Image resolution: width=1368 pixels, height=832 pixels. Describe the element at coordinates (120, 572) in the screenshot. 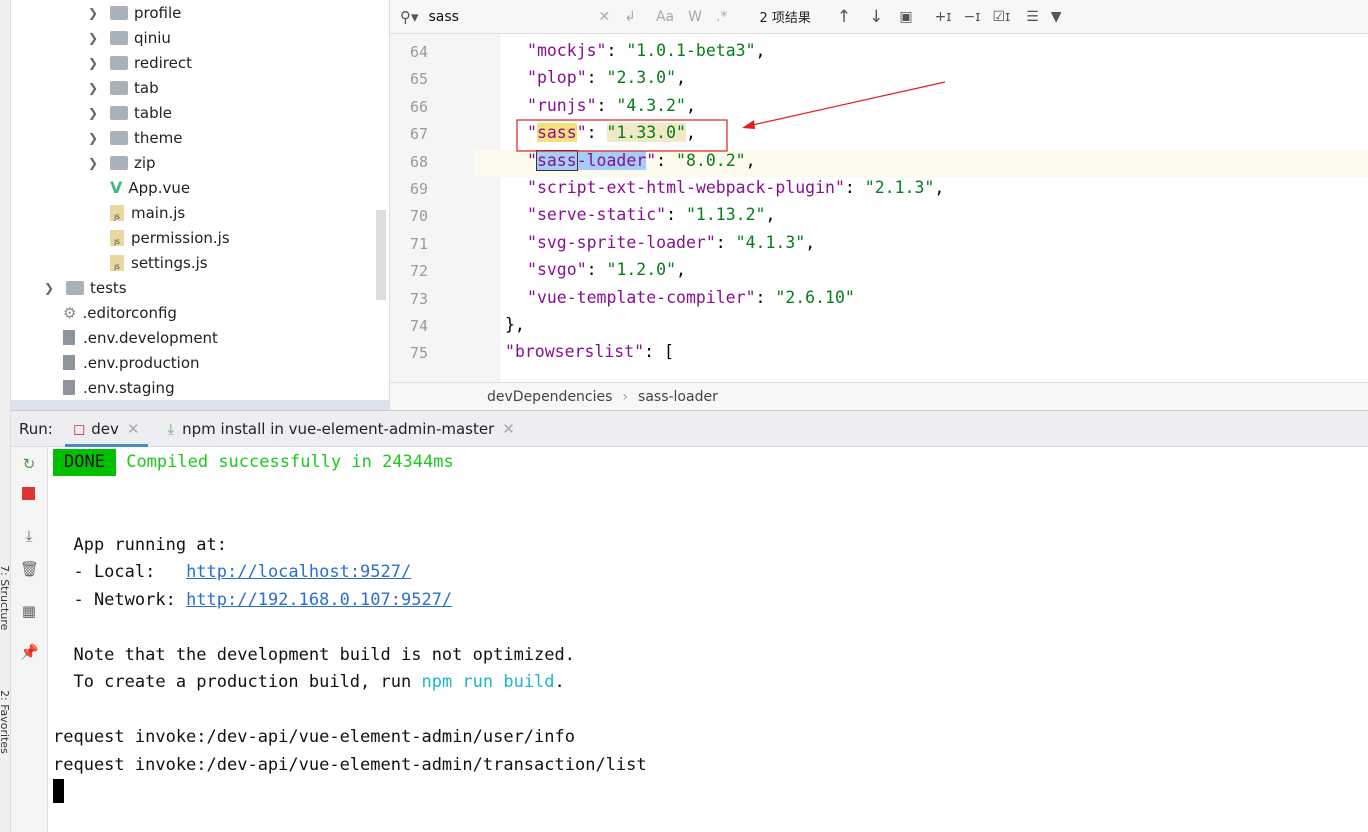

I see `local-label: - Local:` at that location.